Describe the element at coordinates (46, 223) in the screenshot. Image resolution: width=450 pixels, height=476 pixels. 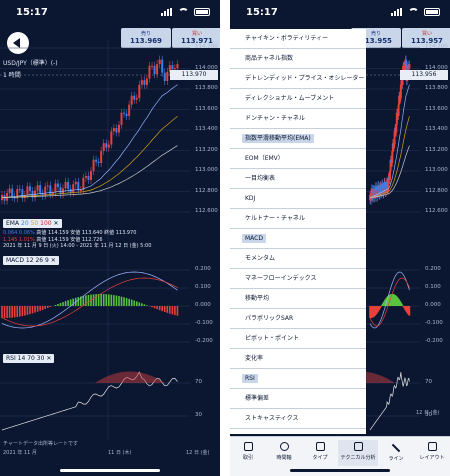
I see `ema-period-3: 100` at that location.